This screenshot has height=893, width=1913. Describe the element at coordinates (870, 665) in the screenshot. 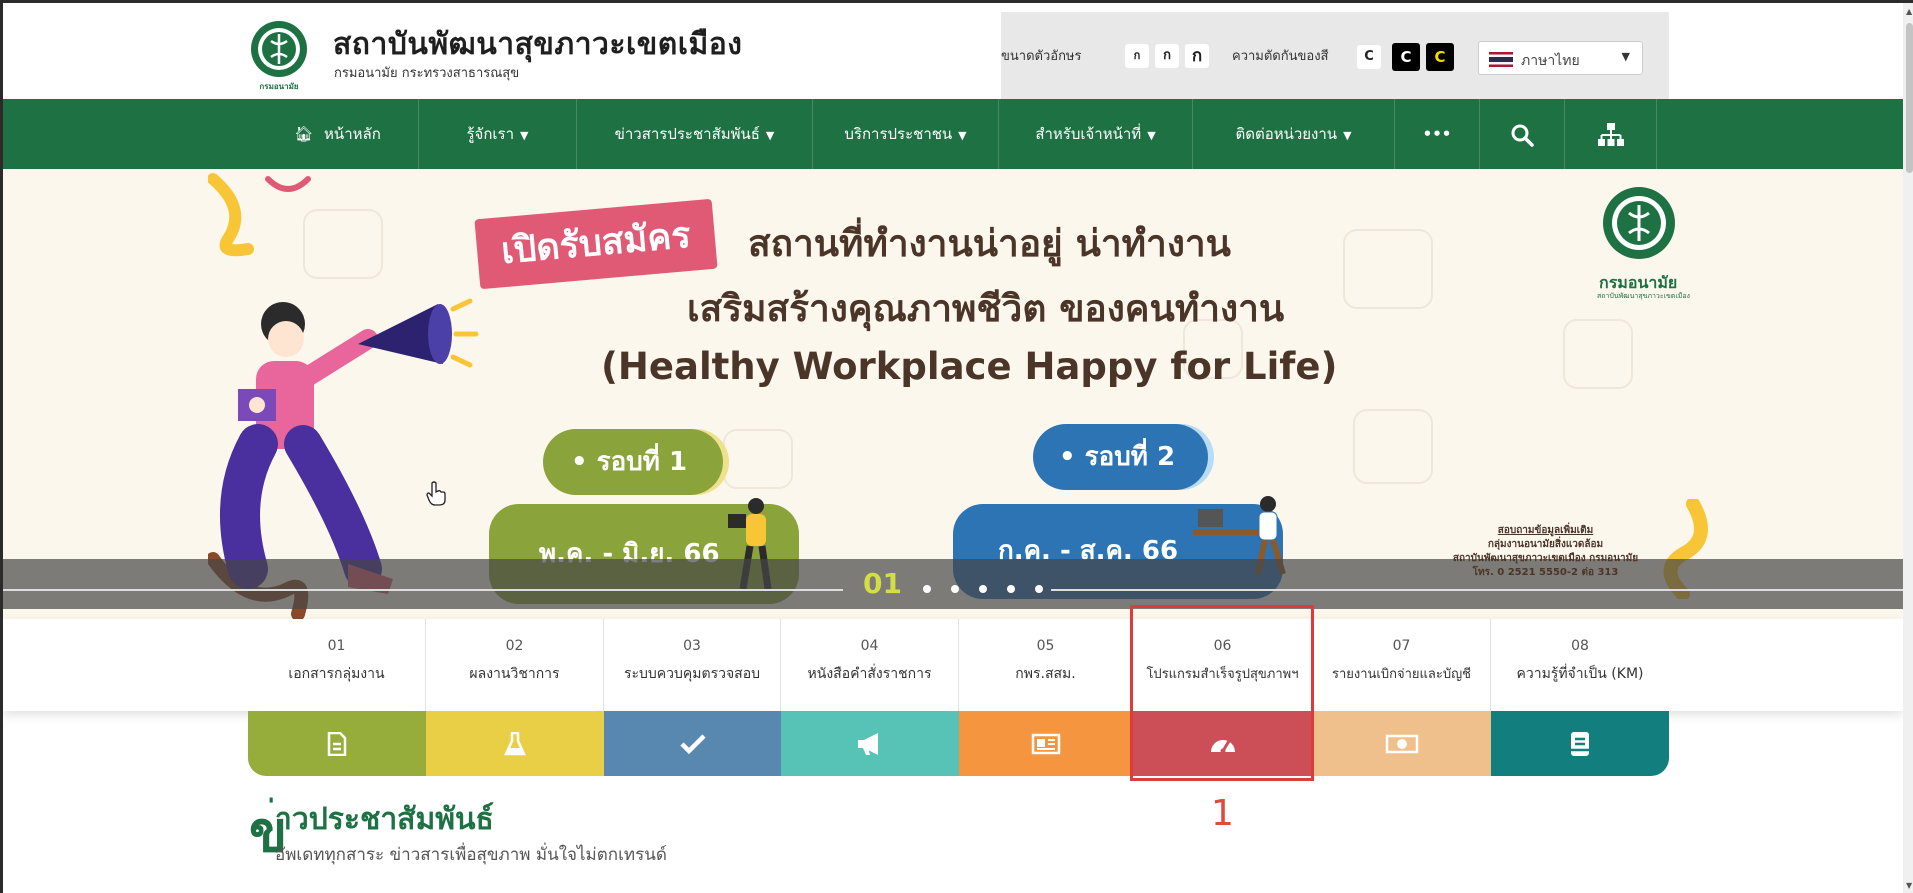

I see `tab-official-orders: 04 หนังสือคำสั่งราชการ` at that location.